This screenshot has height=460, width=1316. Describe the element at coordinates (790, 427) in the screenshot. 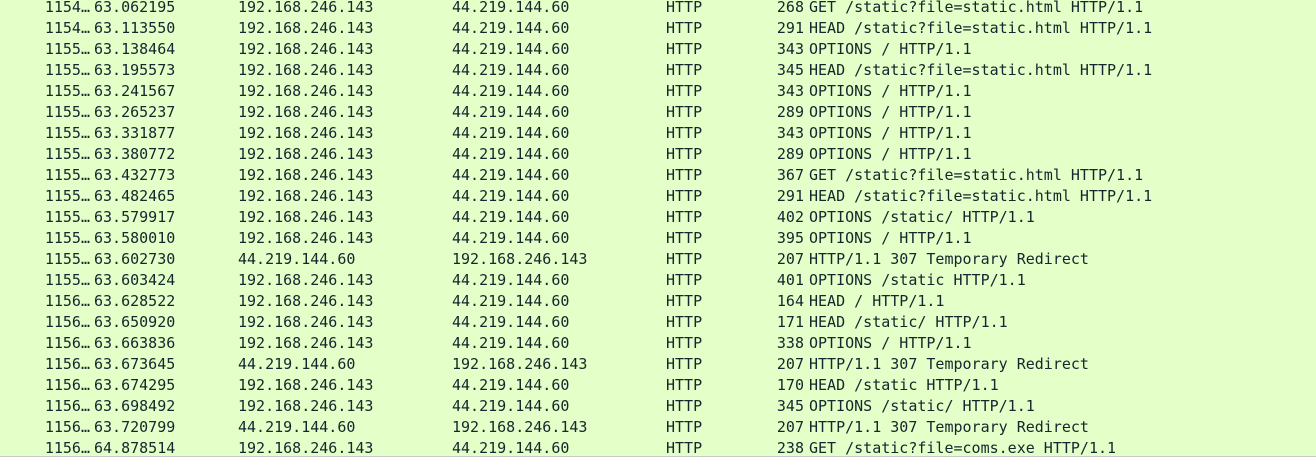

I see `packet-length: 207` at that location.